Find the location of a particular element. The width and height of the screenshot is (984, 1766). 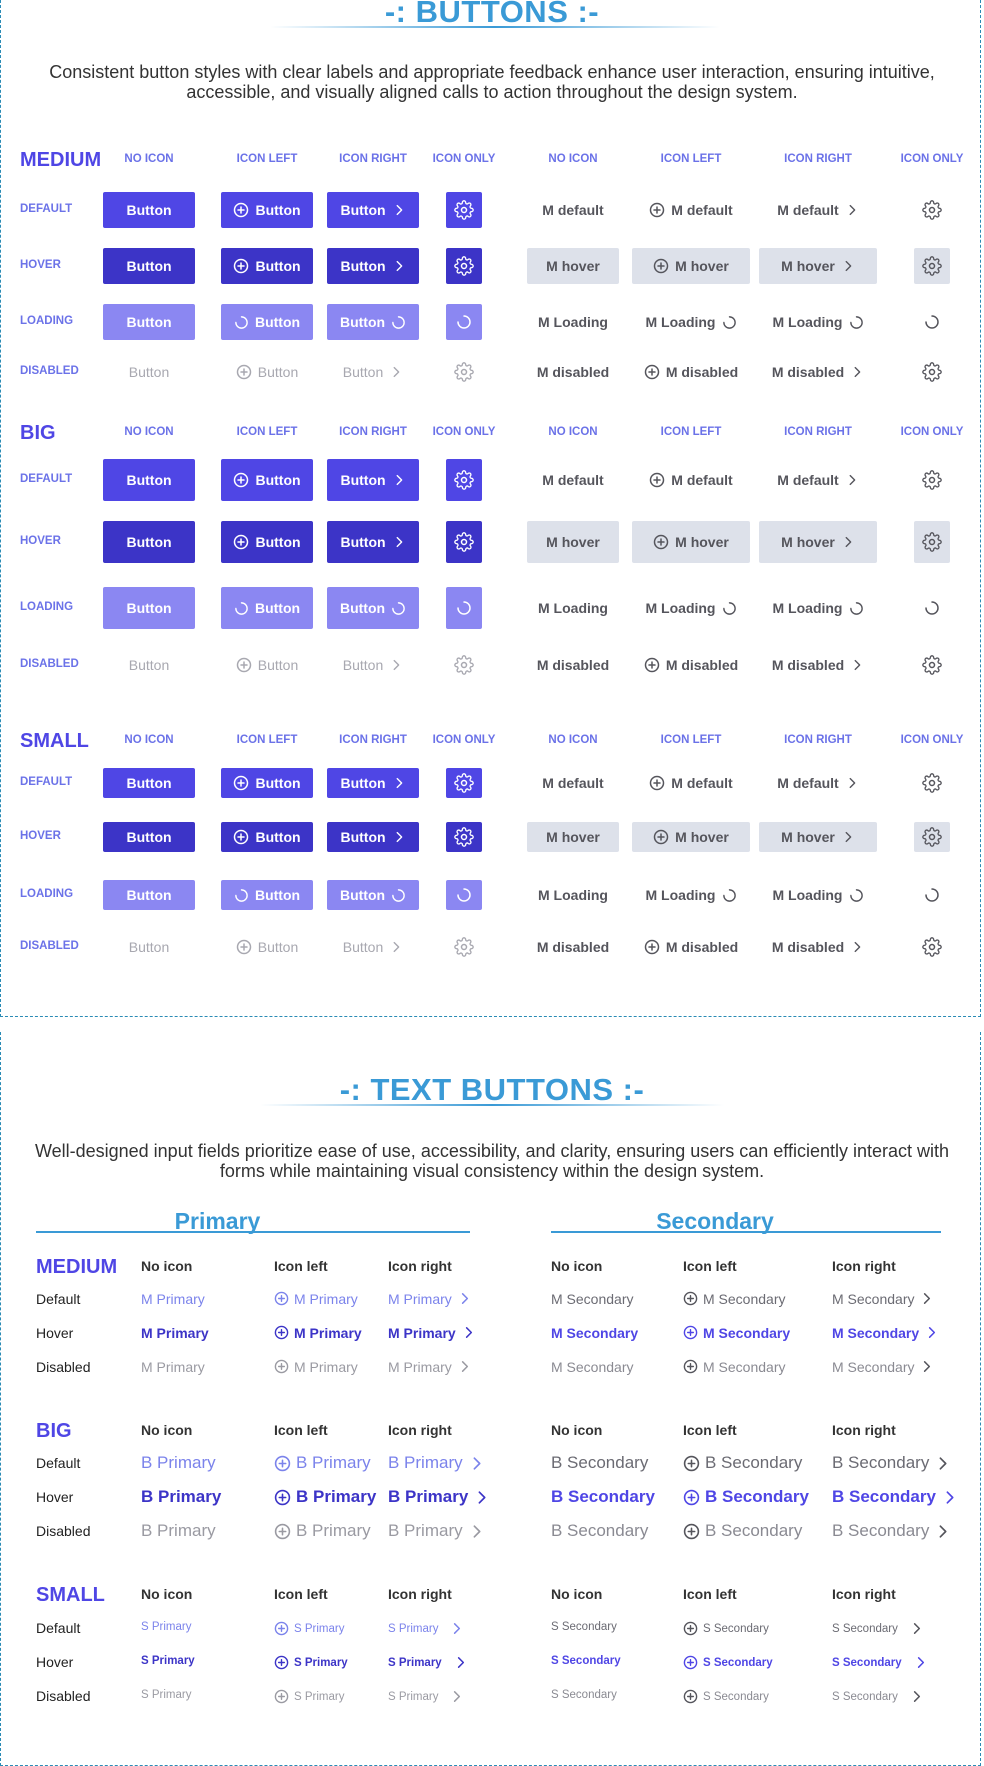

secondary-text-default-icon-right-button: B Secondary is located at coordinates (891, 1463).